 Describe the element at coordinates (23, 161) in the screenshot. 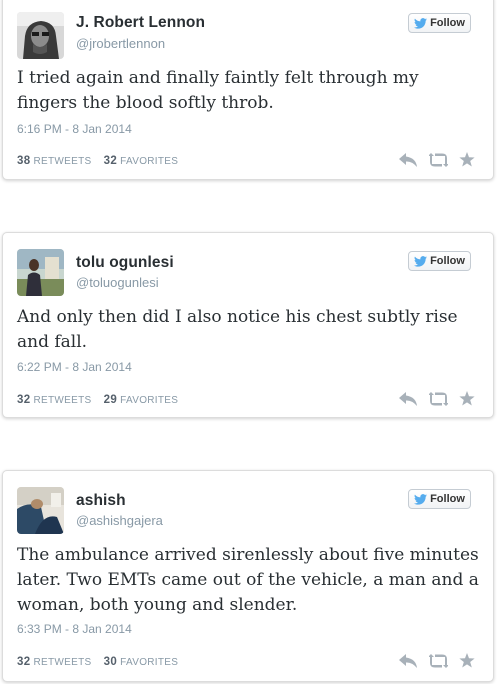

I see `retweet-count: 38` at that location.